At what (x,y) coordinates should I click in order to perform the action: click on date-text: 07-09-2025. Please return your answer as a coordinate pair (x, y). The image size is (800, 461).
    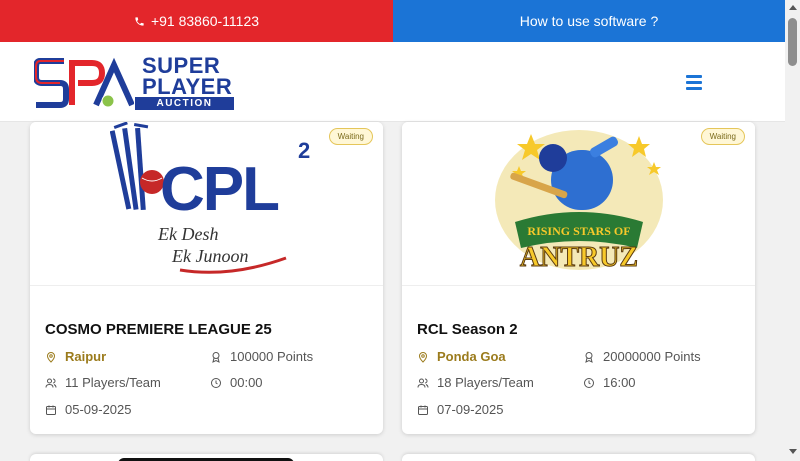
    Looking at the image, I should click on (470, 409).